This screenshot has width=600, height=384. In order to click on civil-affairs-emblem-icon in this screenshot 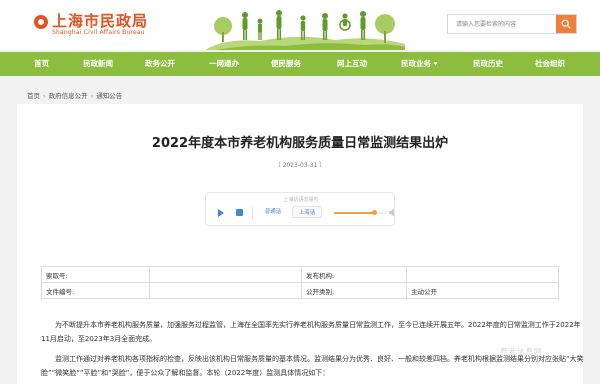, I will do `click(41, 22)`.